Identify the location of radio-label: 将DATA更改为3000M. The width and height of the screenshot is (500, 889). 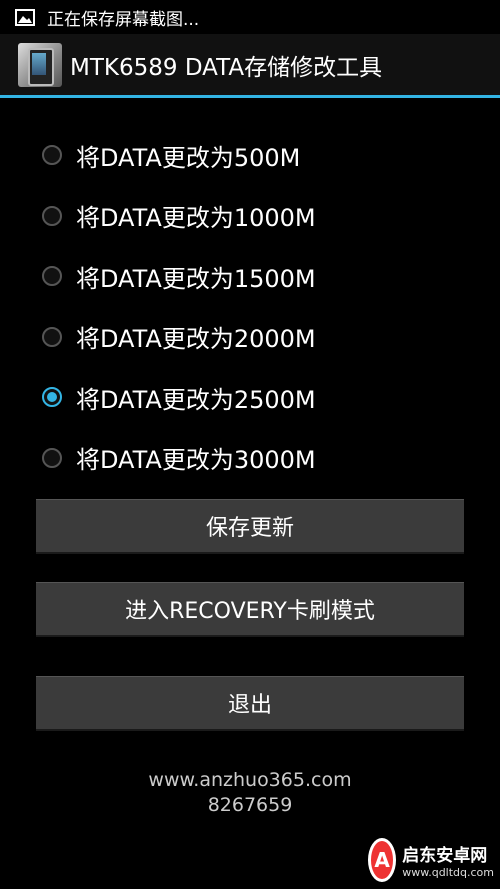
(196, 460).